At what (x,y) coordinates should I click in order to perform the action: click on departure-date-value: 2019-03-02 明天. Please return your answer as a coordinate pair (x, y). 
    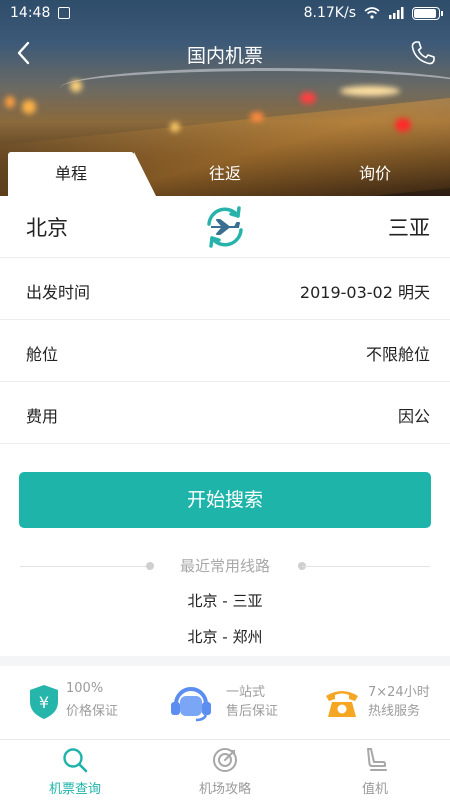
    Looking at the image, I should click on (364, 292).